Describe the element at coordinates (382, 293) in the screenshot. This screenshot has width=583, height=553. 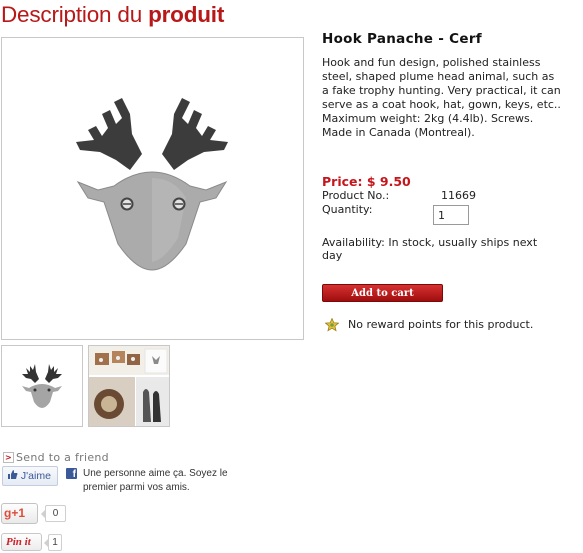
I see `add-to-cart-button: Add to cart` at that location.